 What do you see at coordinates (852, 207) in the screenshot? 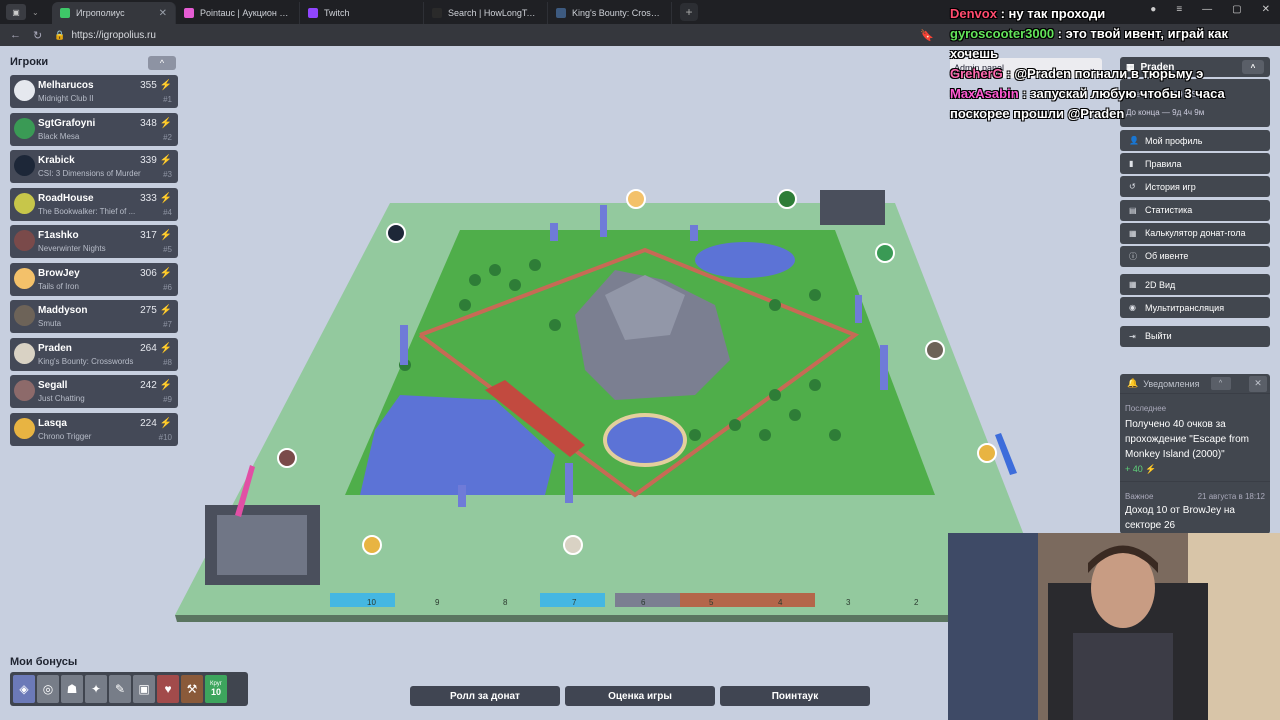
I see `corner-top-right` at bounding box center [852, 207].